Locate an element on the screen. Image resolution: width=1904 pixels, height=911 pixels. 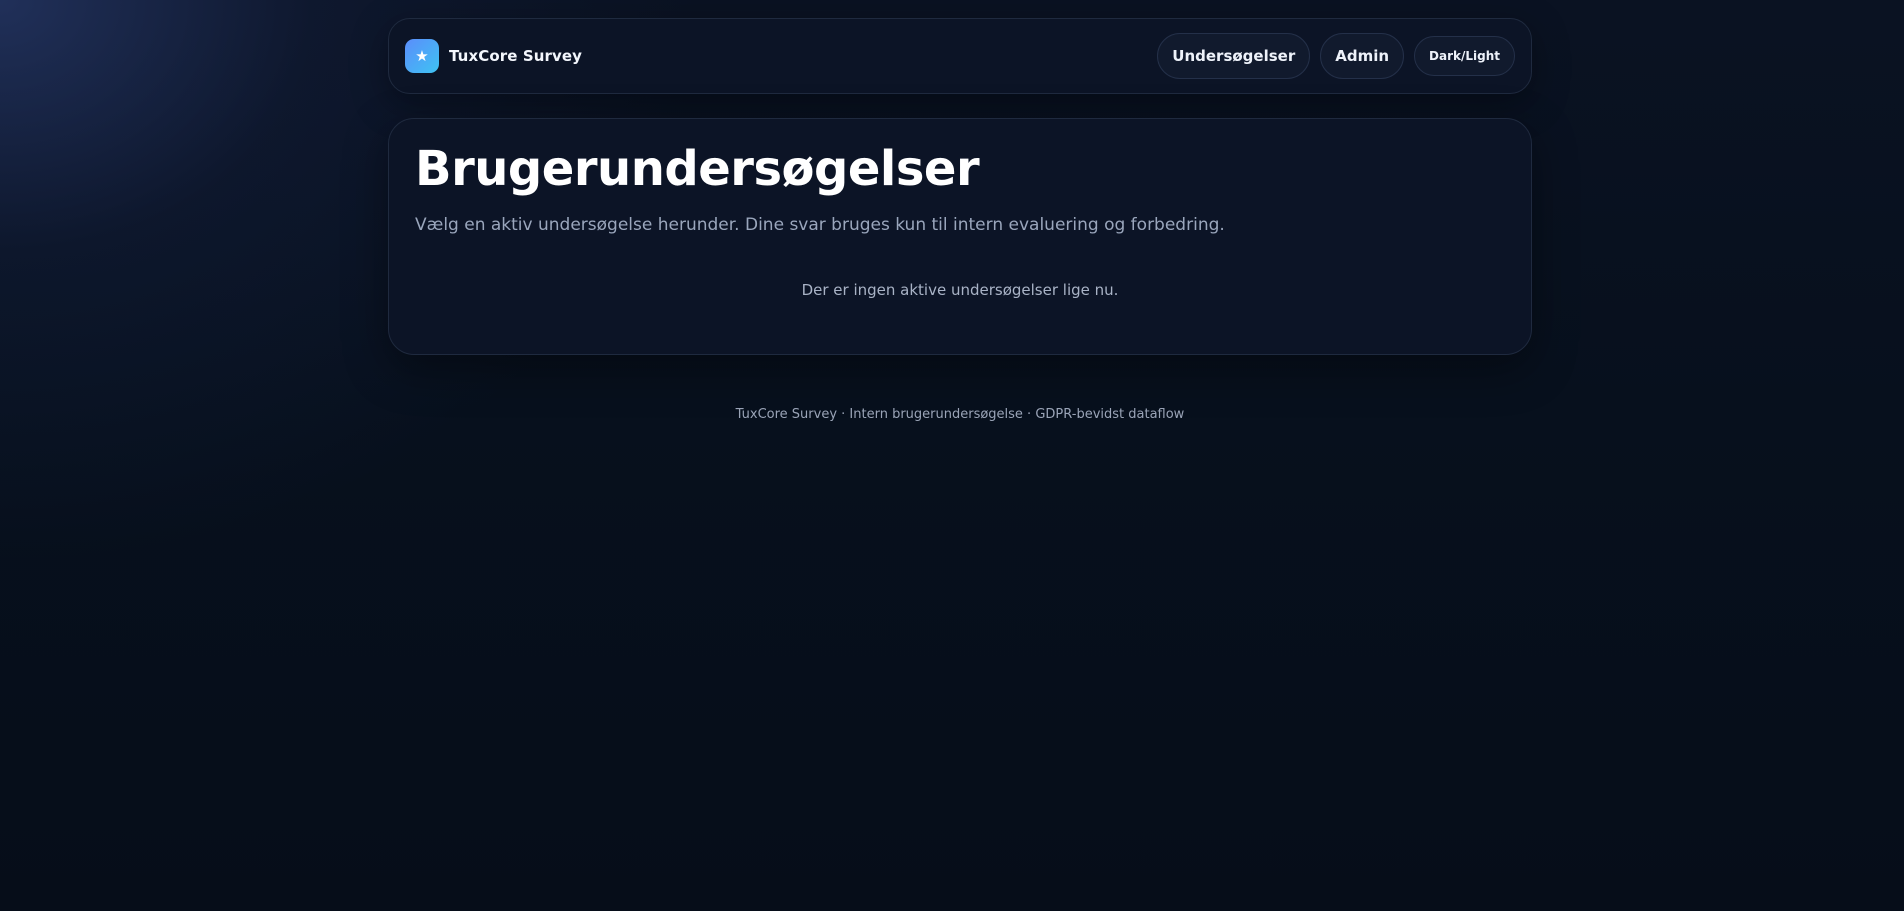
brand: ★ TuxCore Survey is located at coordinates (493, 56).